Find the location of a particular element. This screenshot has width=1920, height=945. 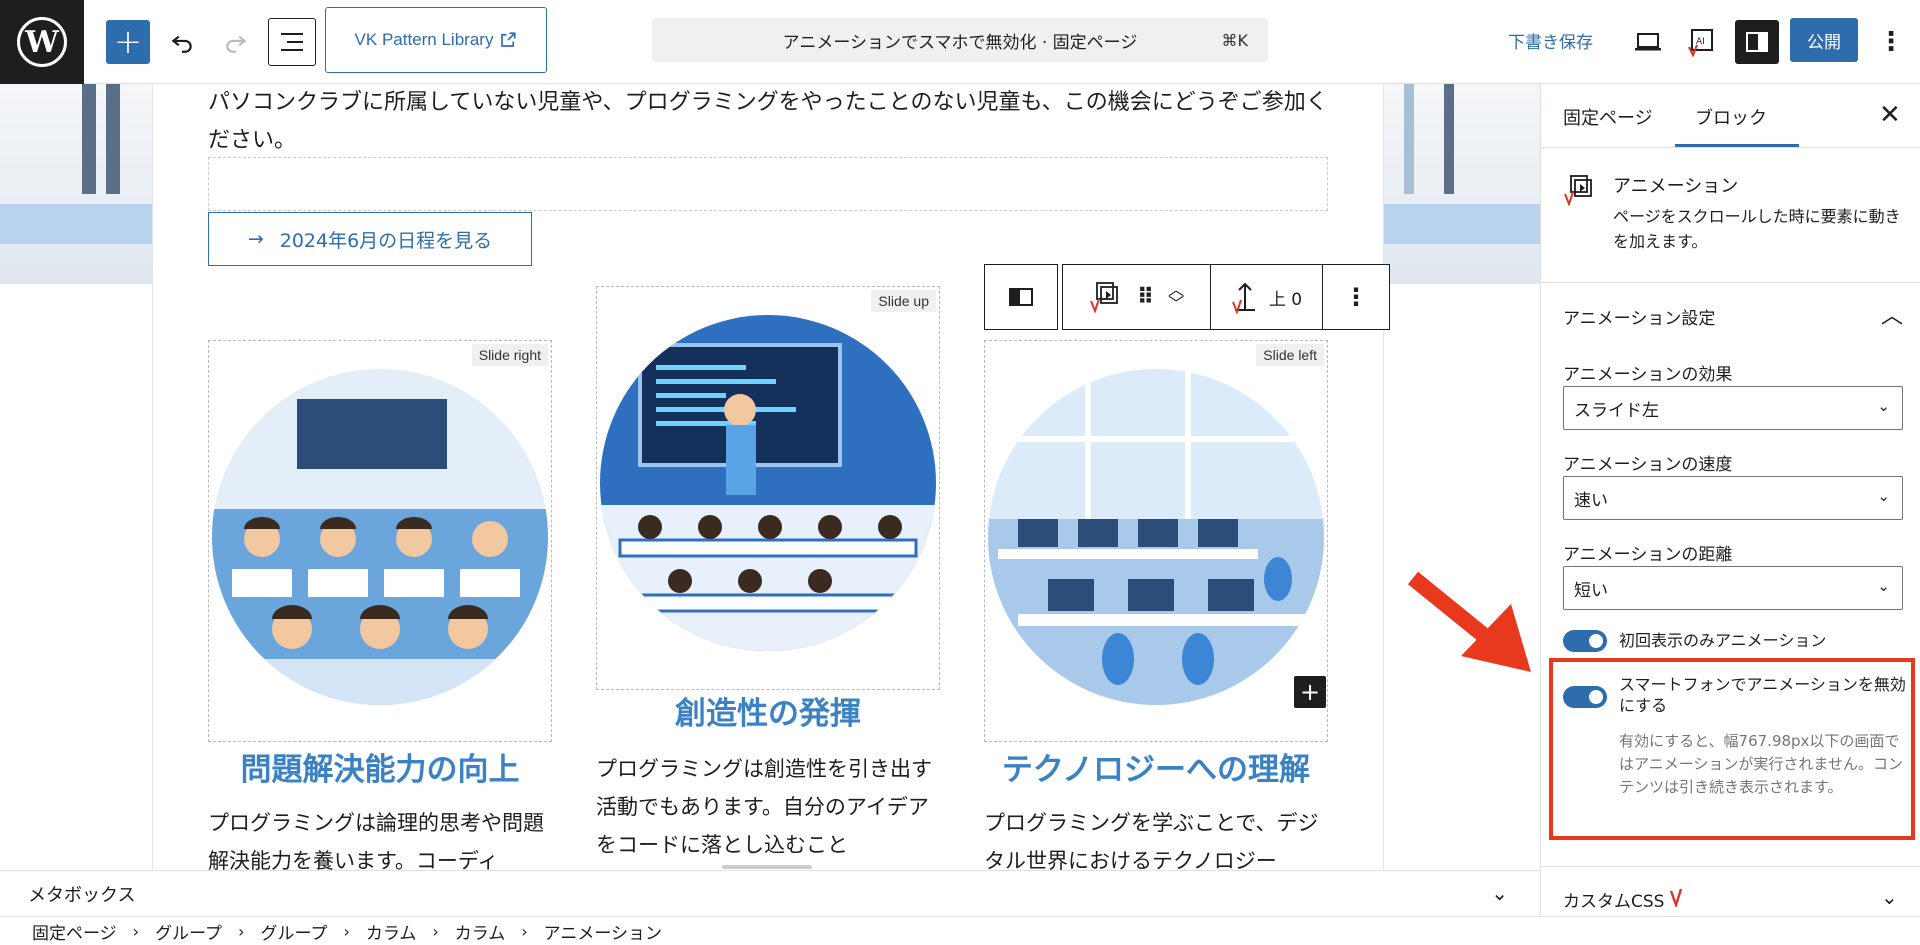

resize-handle is located at coordinates (767, 867).